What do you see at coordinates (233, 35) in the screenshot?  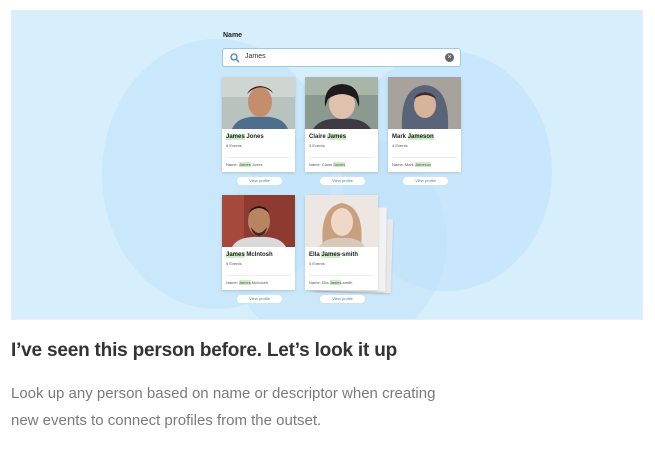 I see `search-label: Name` at bounding box center [233, 35].